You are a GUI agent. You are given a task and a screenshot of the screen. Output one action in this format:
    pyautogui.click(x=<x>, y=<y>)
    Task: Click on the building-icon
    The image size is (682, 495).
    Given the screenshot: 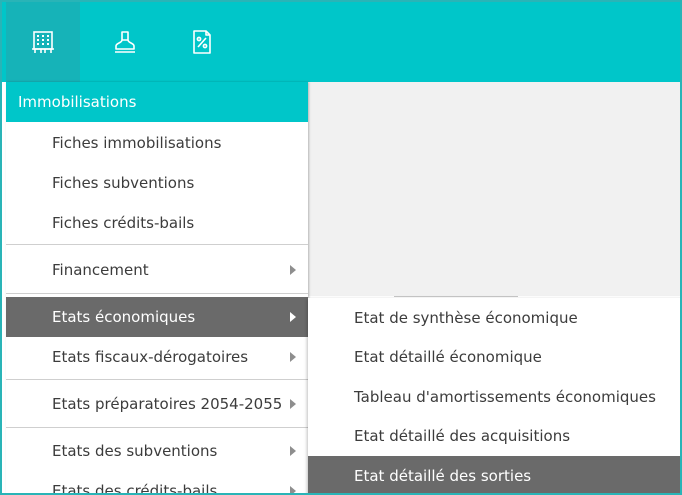 What is the action you would take?
    pyautogui.click(x=43, y=42)
    